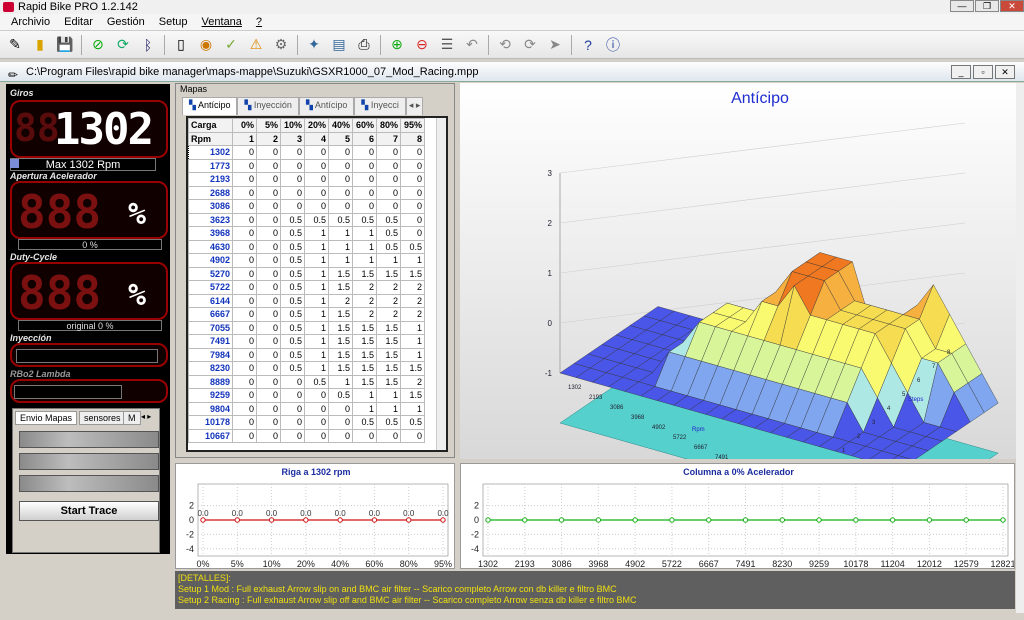 The height and width of the screenshot is (620, 1024). Describe the element at coordinates (397, 45) in the screenshot. I see `add-icon: ⊕` at that location.